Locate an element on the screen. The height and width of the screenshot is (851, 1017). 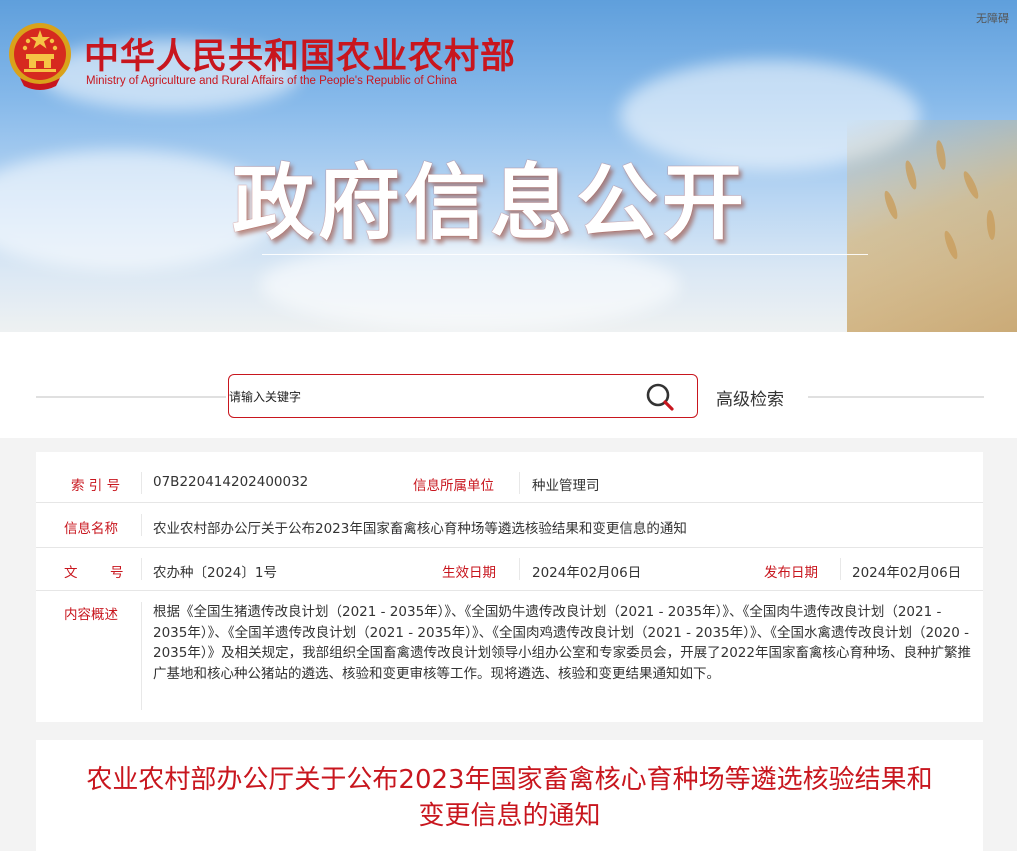
effective-date-value: 2024年02月06日 is located at coordinates (587, 573).